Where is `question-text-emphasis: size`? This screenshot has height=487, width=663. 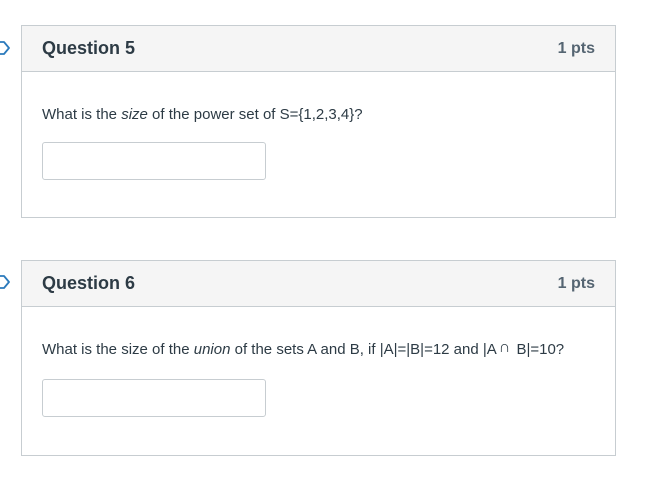
question-text-emphasis: size is located at coordinates (134, 114).